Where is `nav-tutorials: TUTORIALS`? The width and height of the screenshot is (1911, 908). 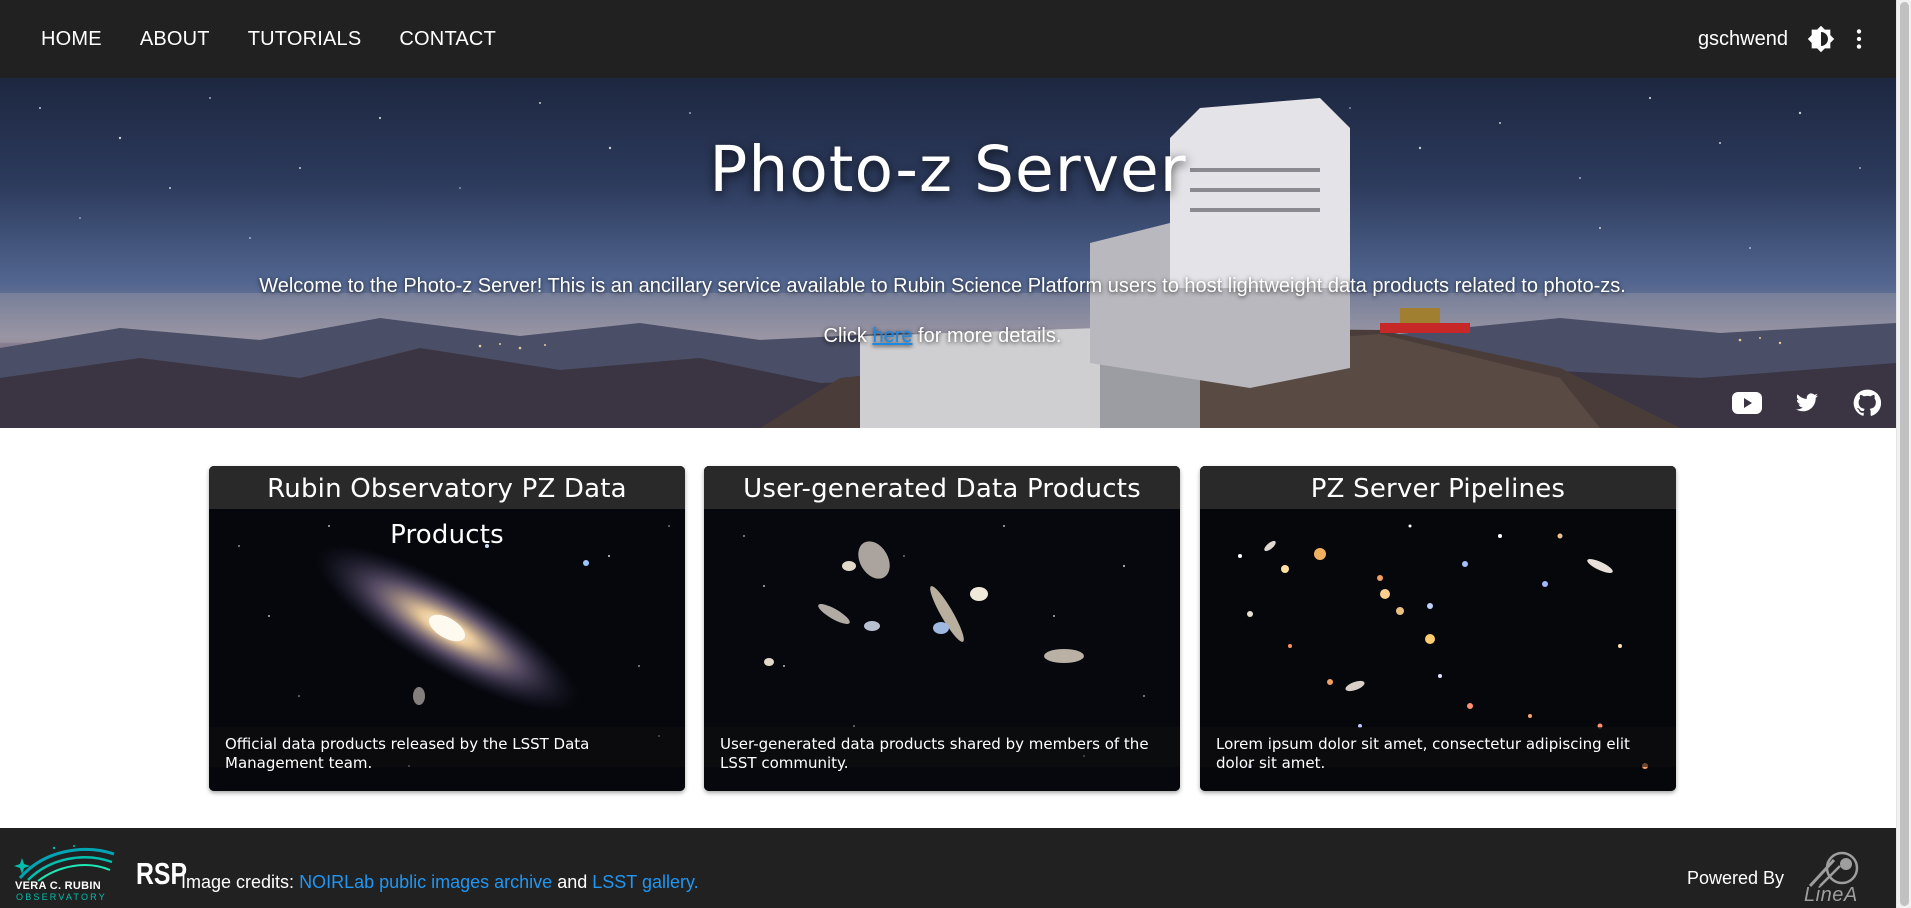
nav-tutorials: TUTORIALS is located at coordinates (305, 39).